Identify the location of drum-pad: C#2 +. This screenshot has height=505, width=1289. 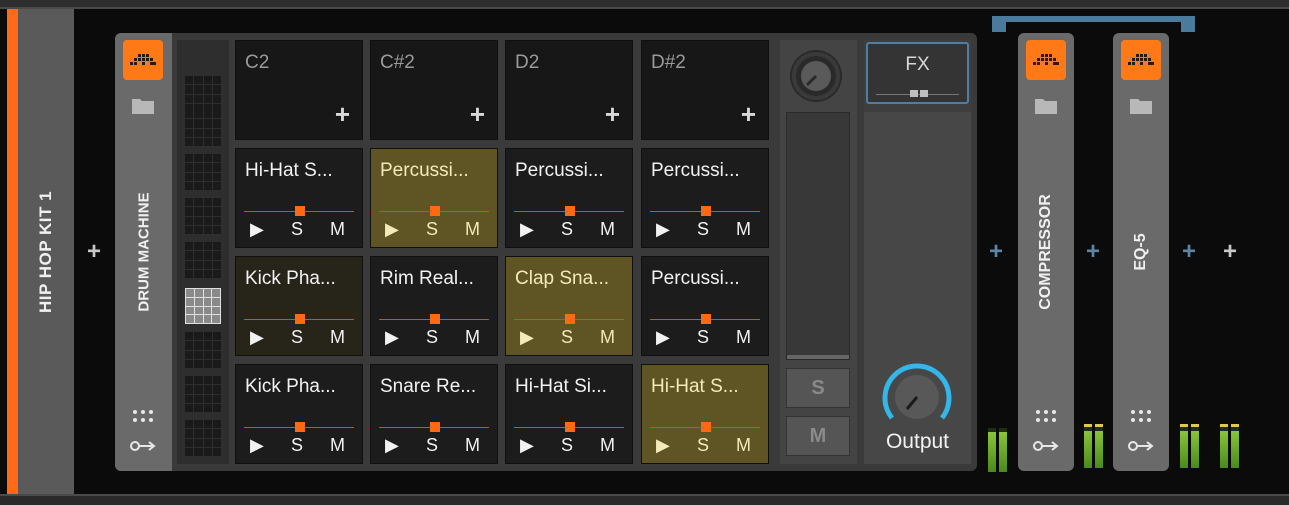
(434, 90).